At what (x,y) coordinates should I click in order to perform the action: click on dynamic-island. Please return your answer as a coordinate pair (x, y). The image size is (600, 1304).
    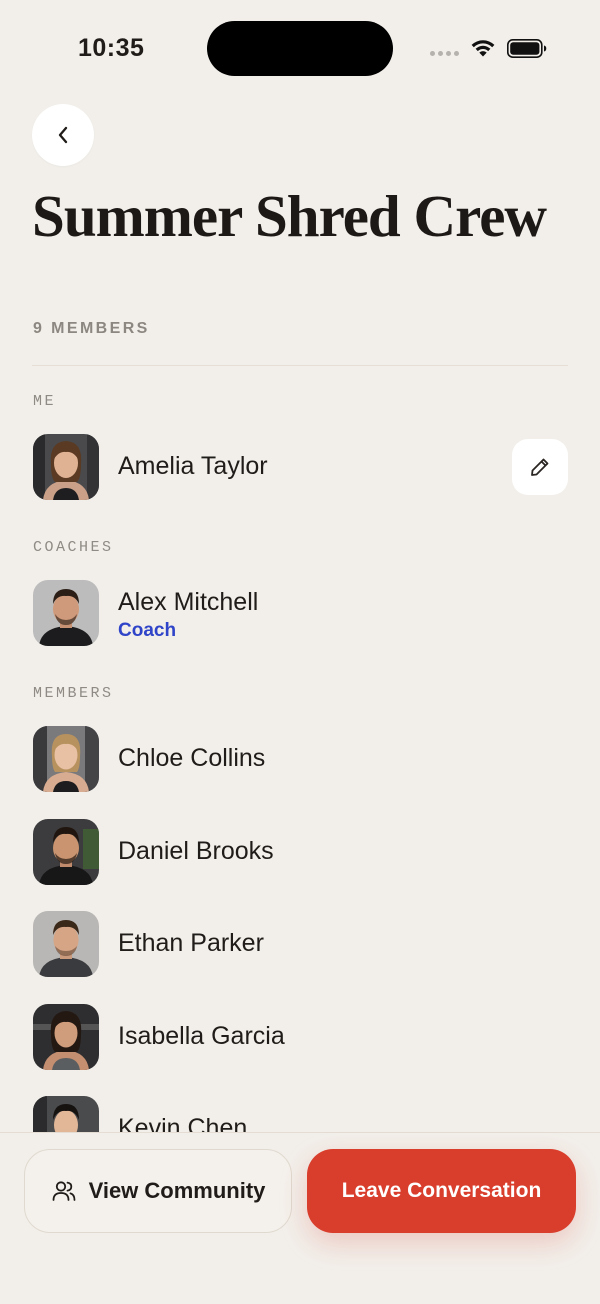
    Looking at the image, I should click on (300, 48).